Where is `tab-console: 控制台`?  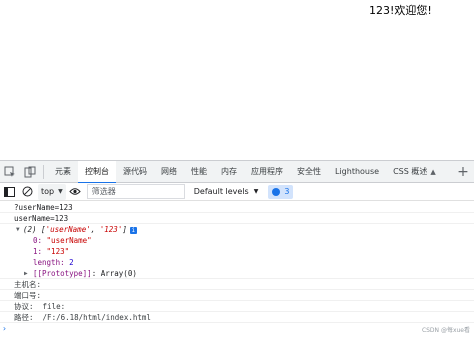
tab-console: 控制台 is located at coordinates (97, 172).